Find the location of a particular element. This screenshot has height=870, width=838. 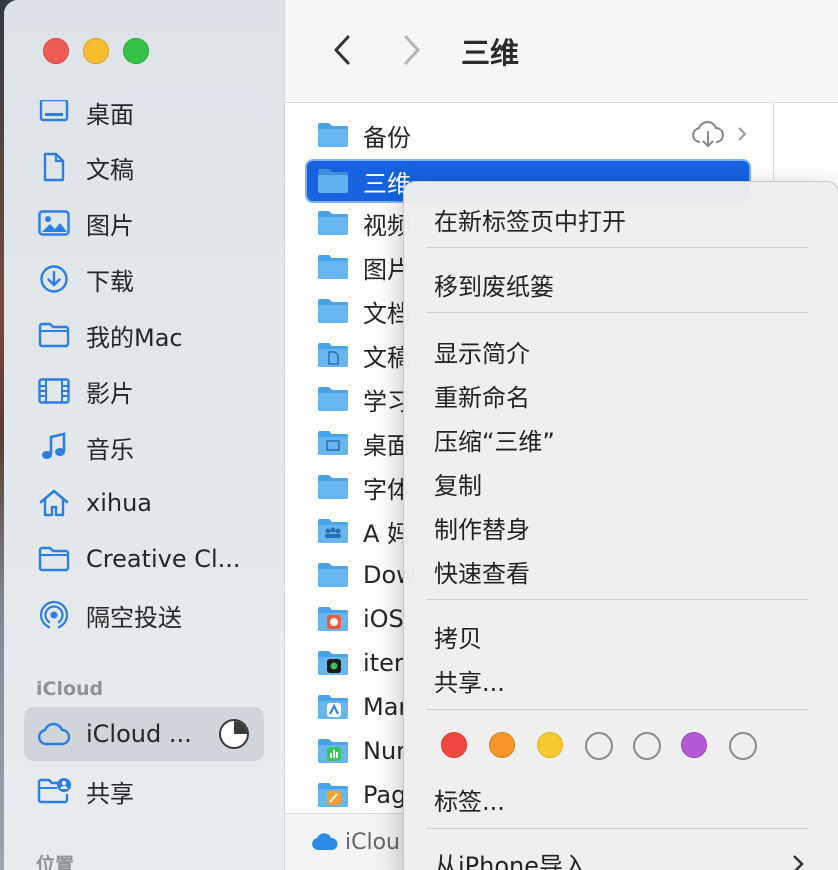

file-name: 备份 is located at coordinates (387, 137).